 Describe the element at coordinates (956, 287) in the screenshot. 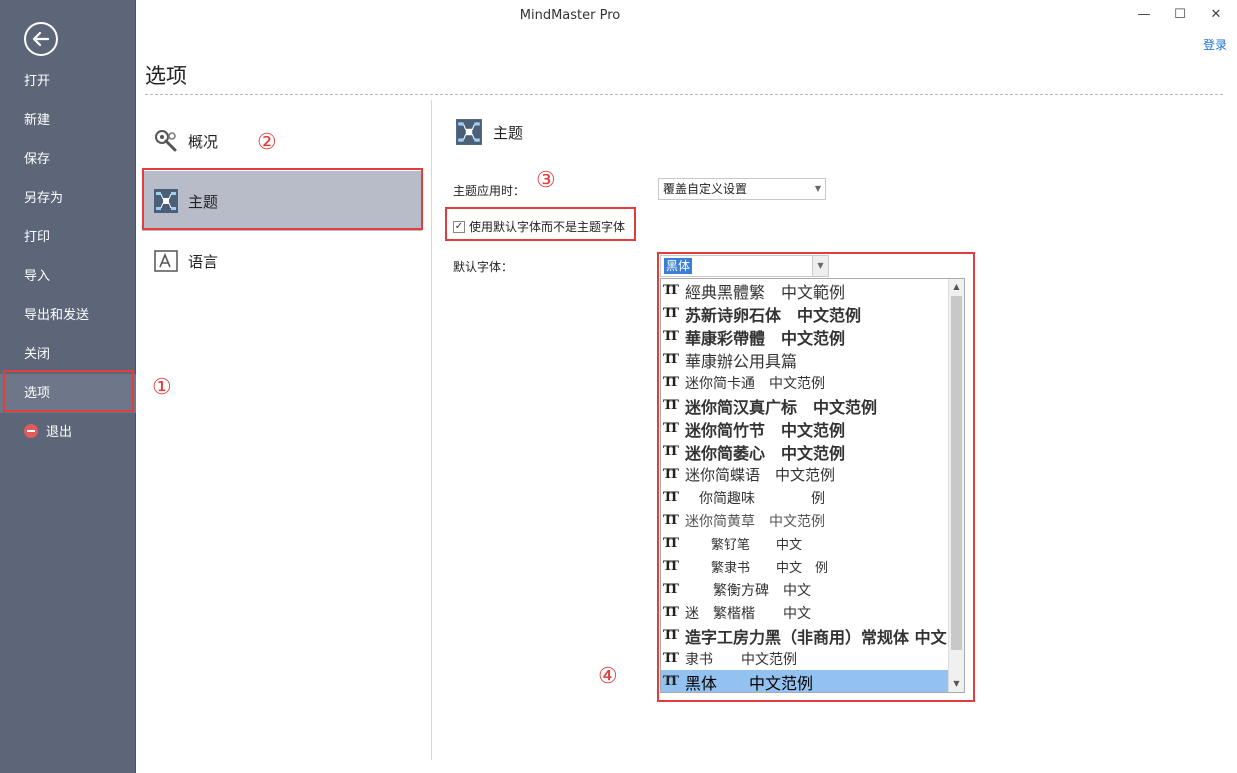

I see `scroll-up-icon: ▲` at that location.